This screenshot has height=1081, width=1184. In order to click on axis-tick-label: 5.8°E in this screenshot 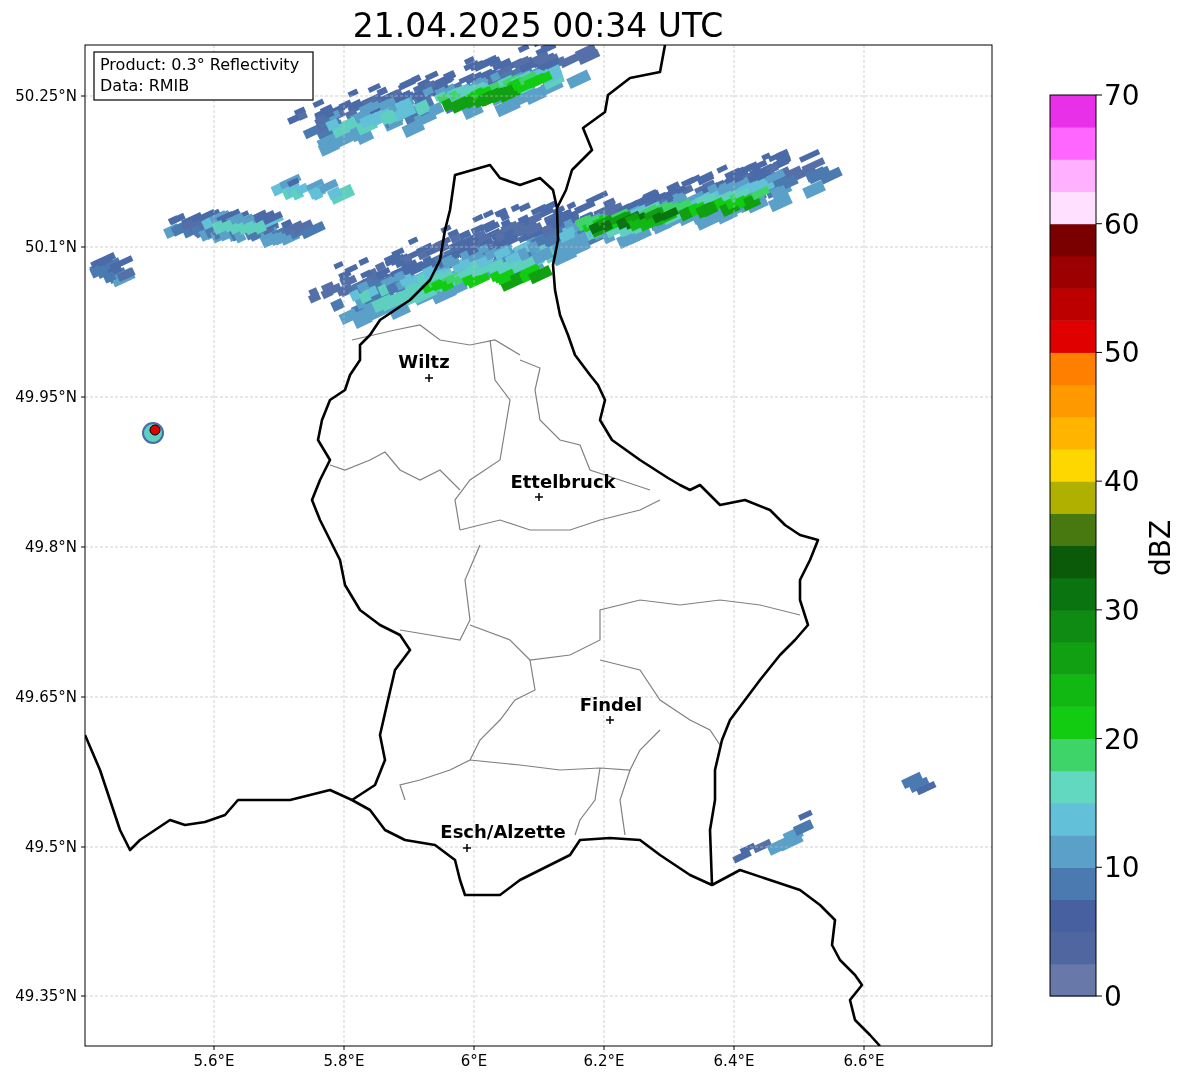, I will do `click(344, 1061)`.